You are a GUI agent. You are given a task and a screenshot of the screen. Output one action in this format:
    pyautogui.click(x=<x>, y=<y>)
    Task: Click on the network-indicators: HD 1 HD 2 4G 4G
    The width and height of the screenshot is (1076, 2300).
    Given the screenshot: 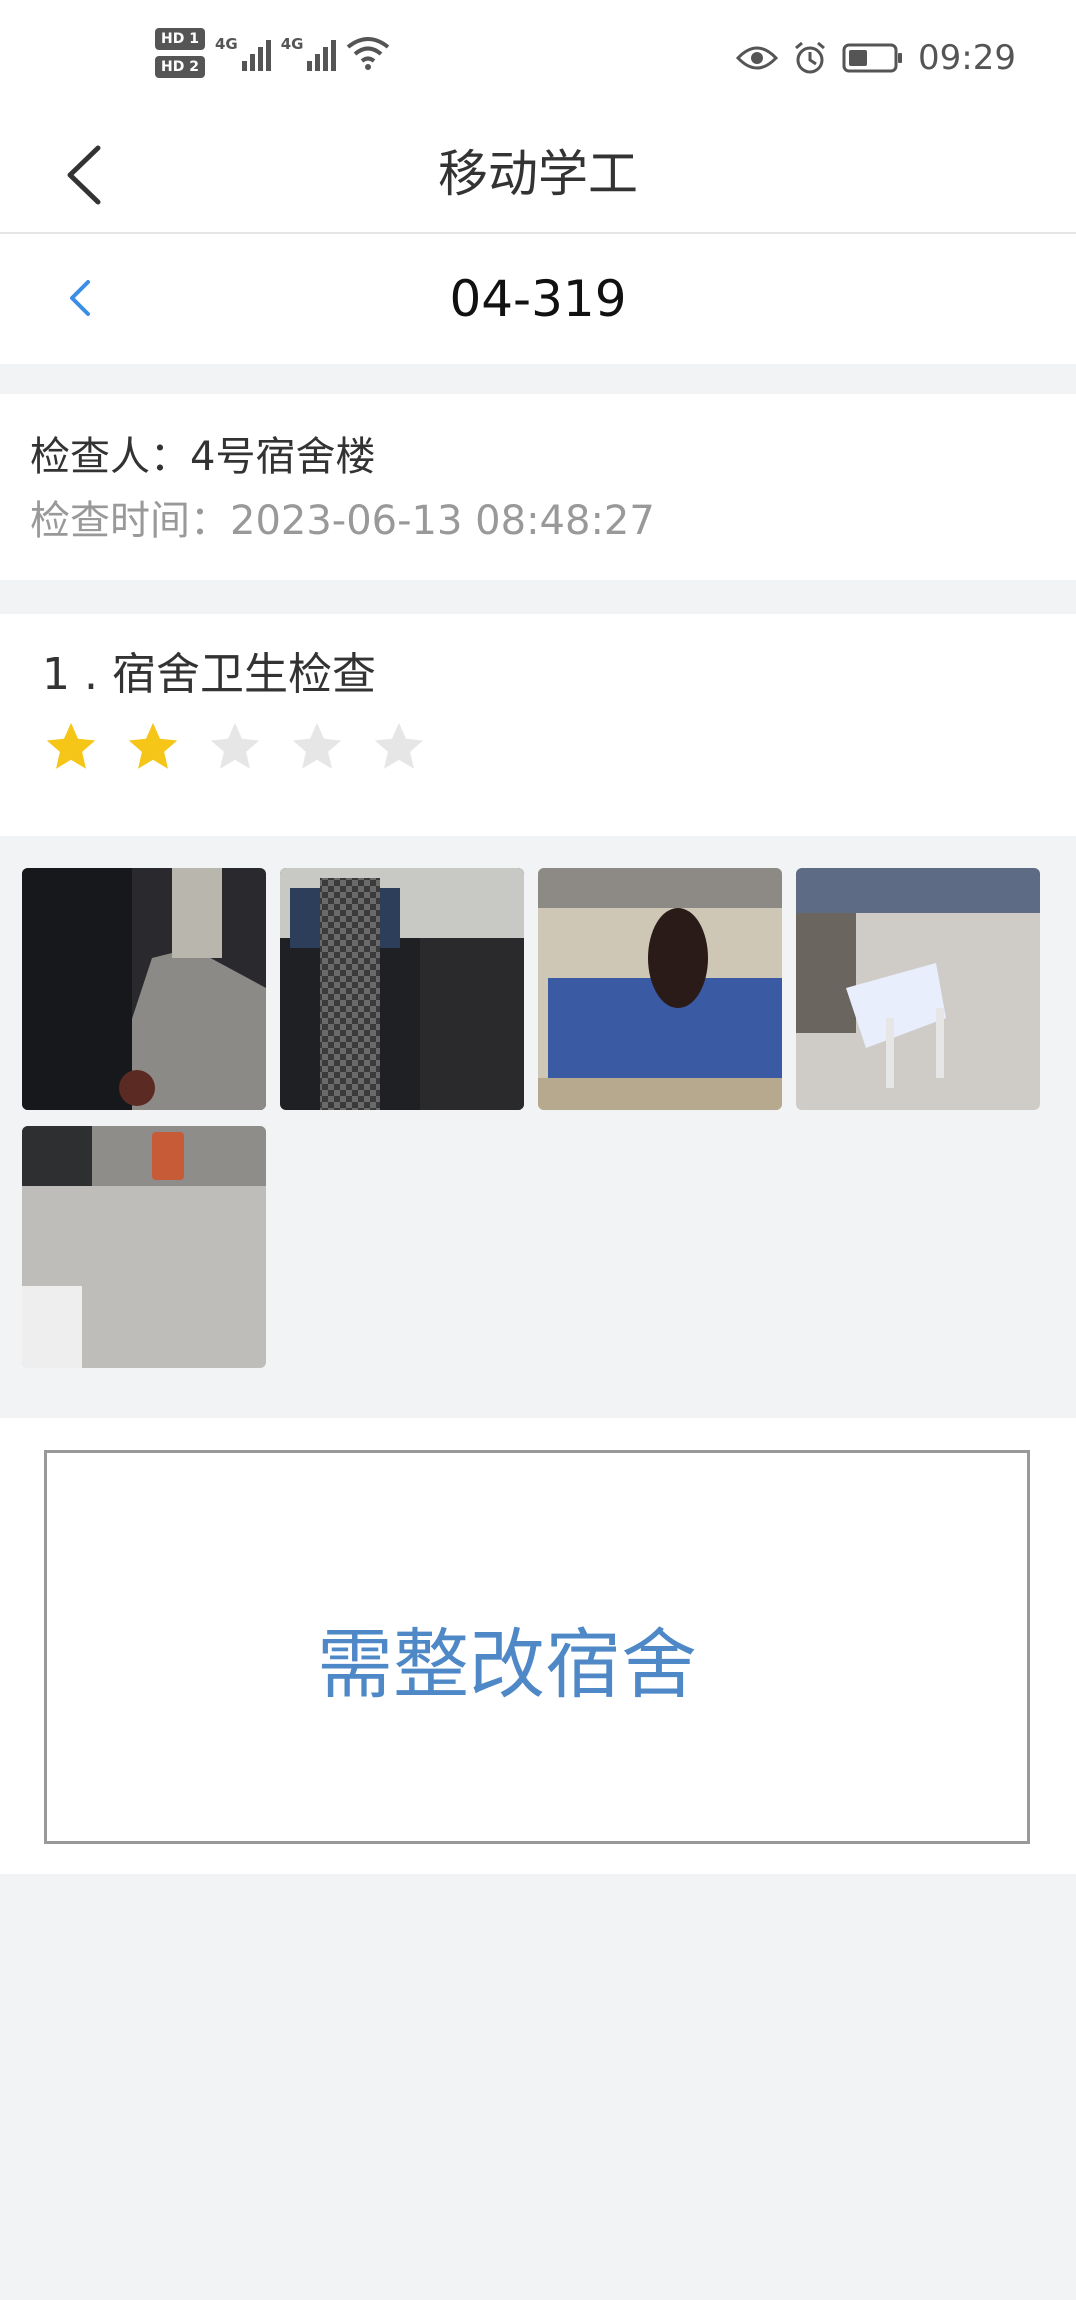 What is the action you would take?
    pyautogui.click(x=272, y=53)
    